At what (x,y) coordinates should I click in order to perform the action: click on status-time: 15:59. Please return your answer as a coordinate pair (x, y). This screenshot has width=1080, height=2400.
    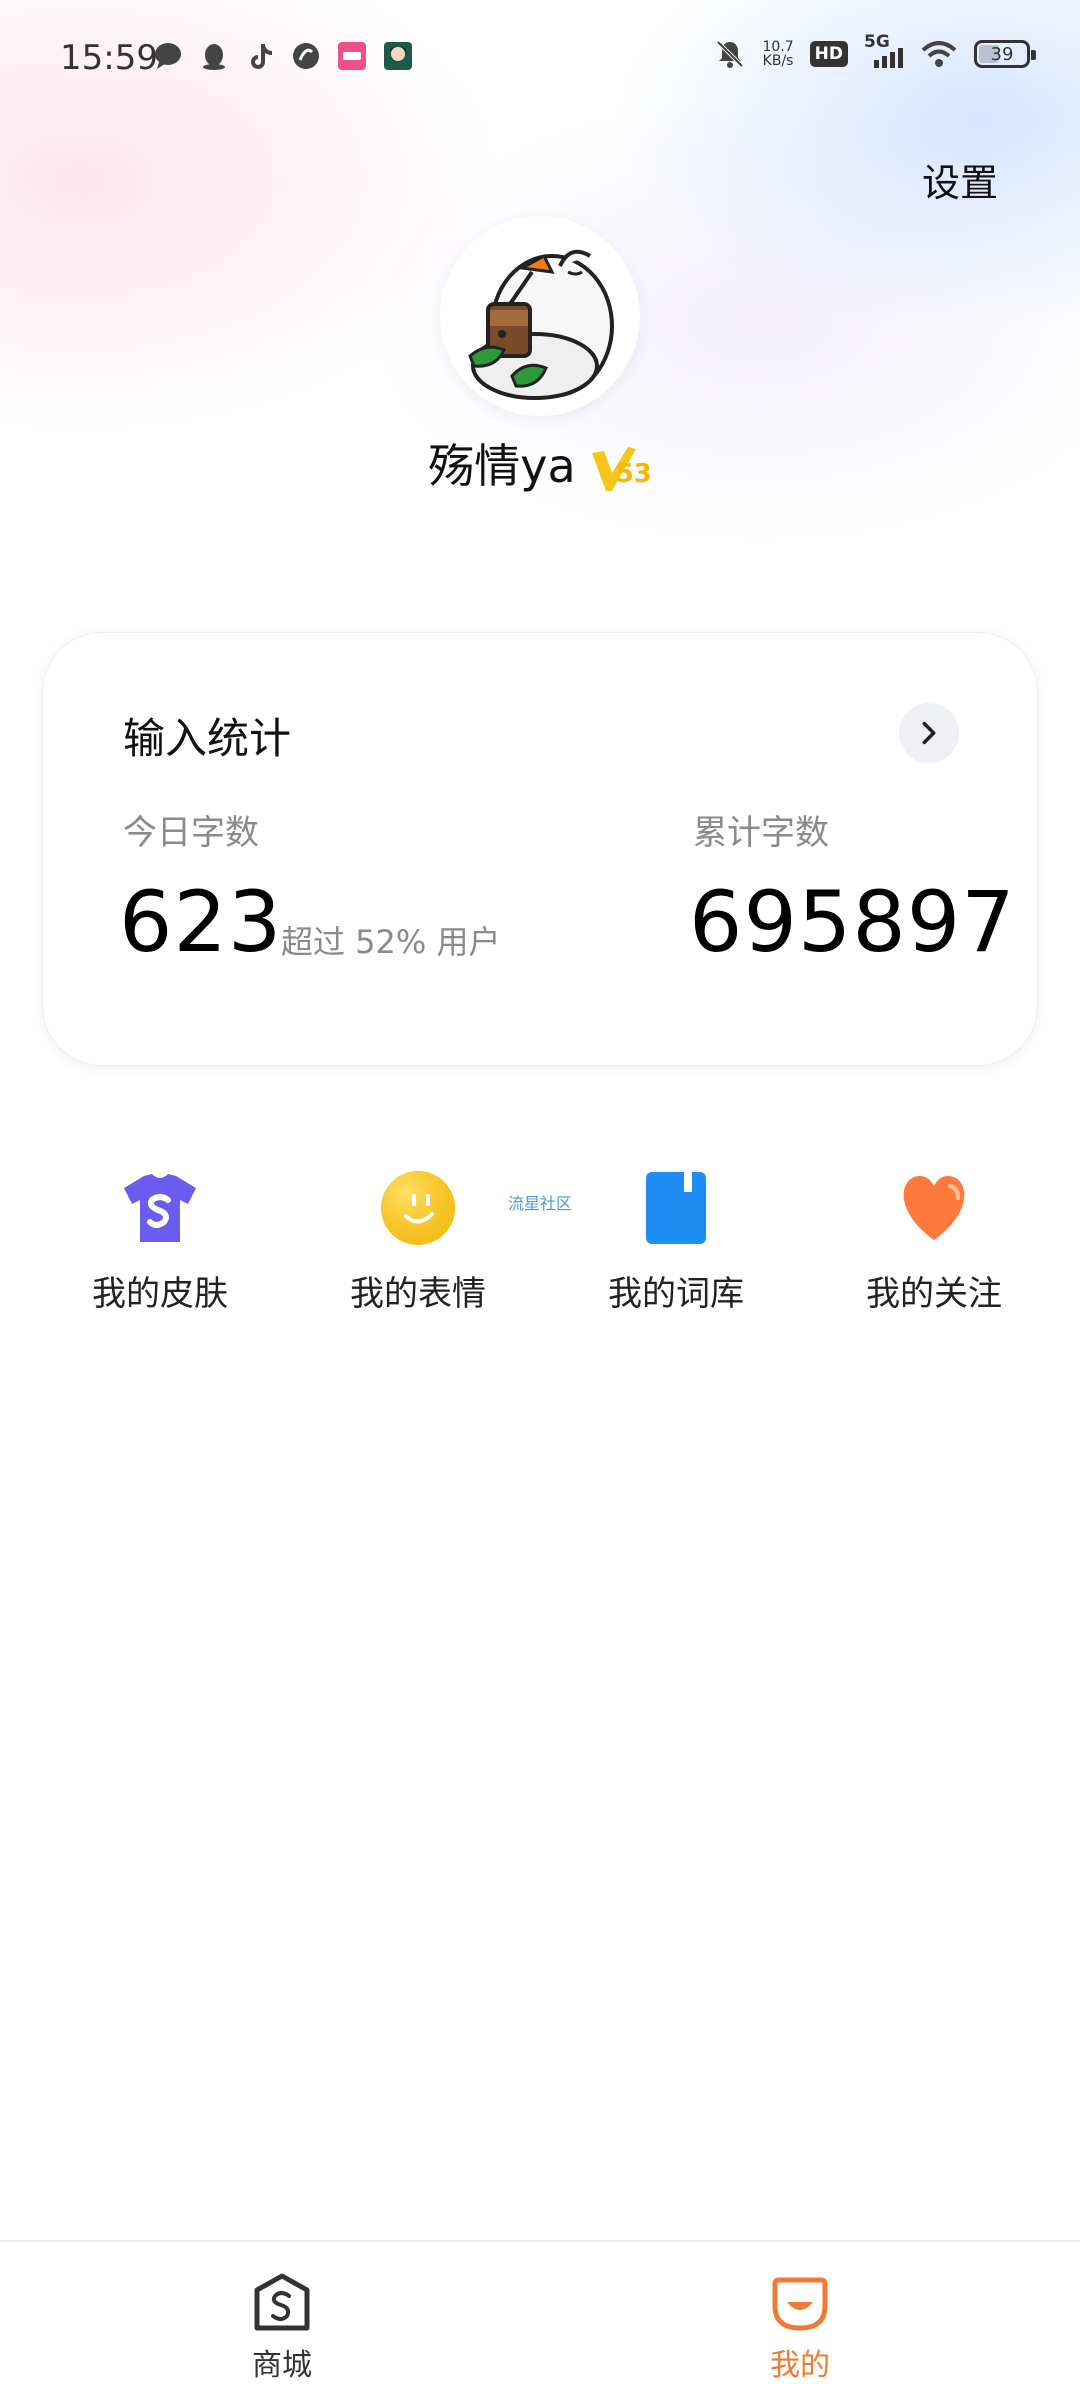
    Looking at the image, I should click on (109, 58).